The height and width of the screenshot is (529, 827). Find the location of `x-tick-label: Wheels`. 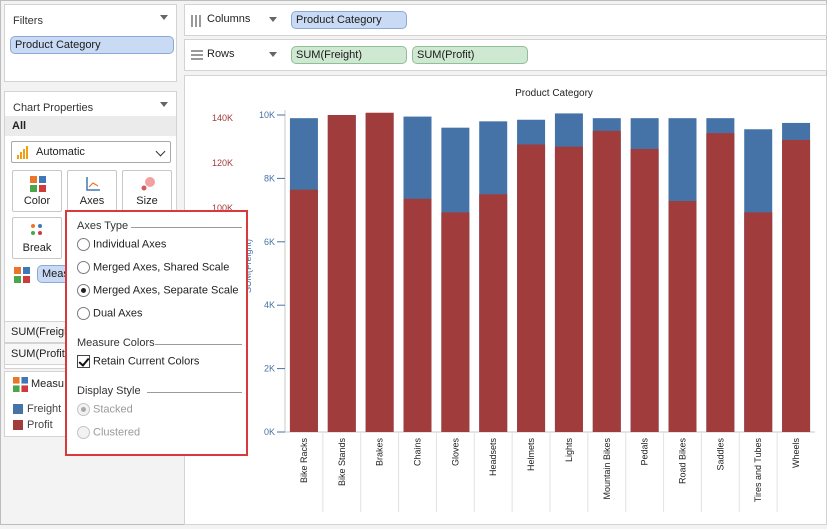

x-tick-label: Wheels is located at coordinates (796, 453).